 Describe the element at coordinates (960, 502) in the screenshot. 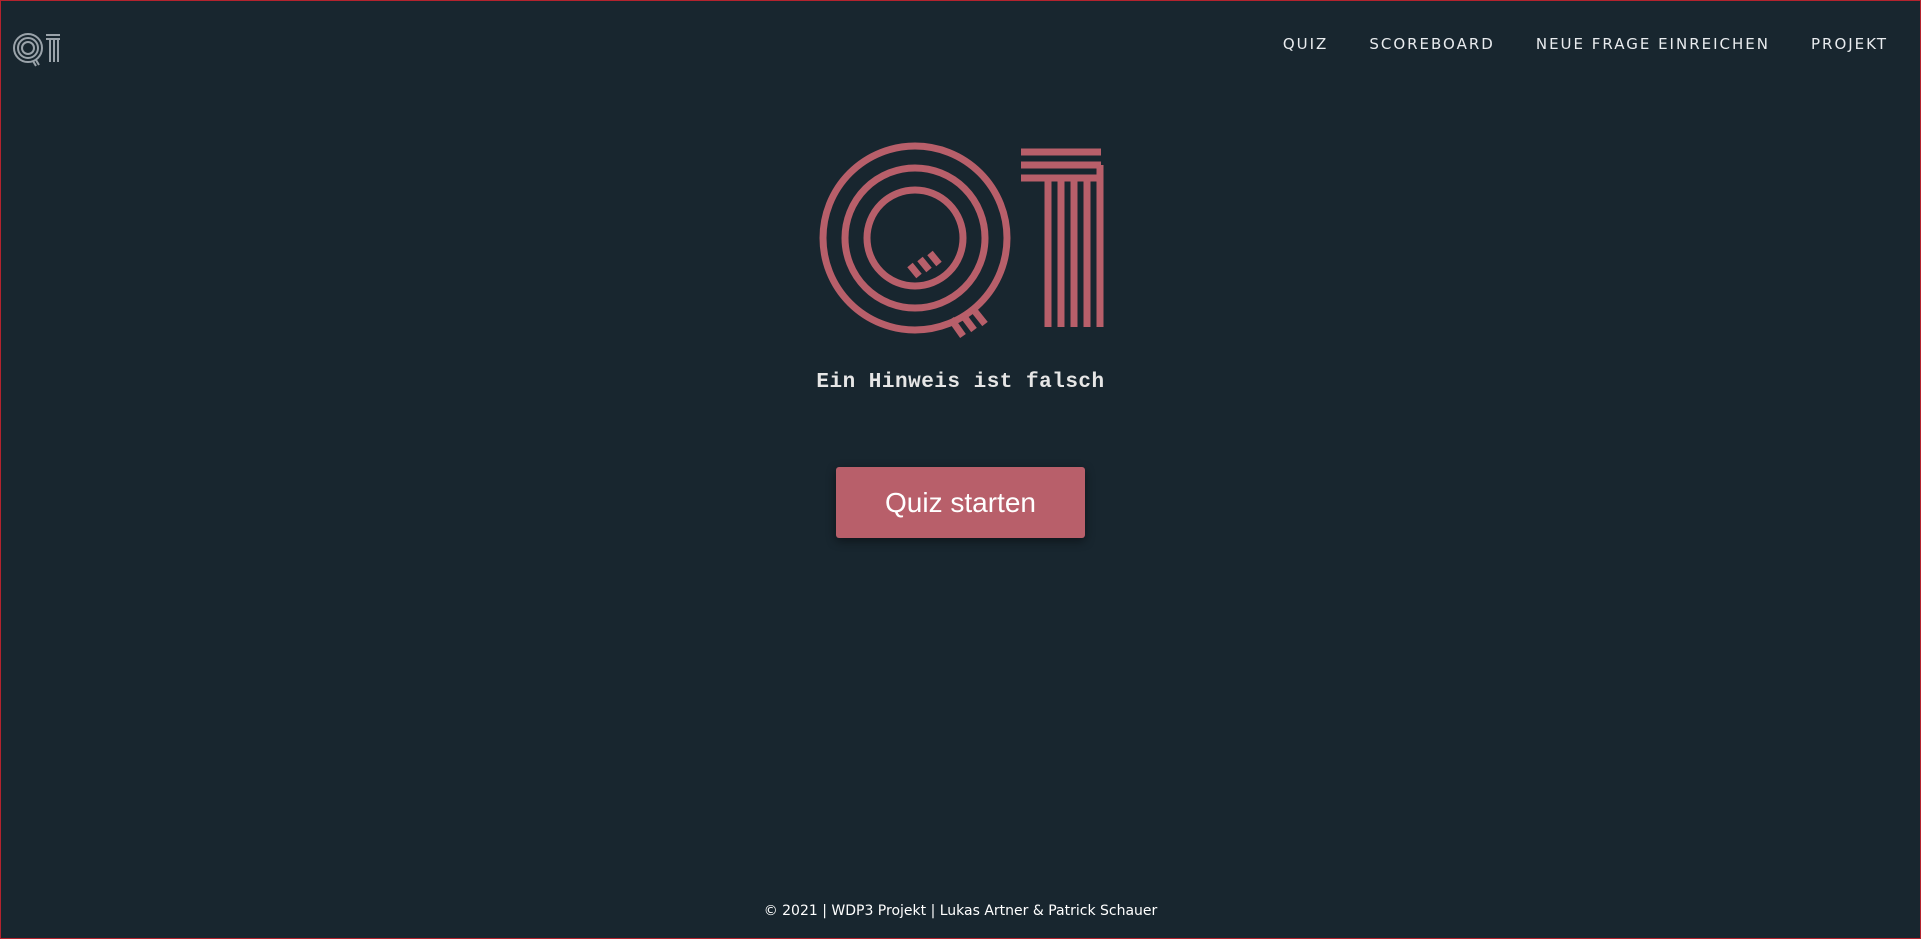

I see `start-quiz-button: Quiz starten` at that location.